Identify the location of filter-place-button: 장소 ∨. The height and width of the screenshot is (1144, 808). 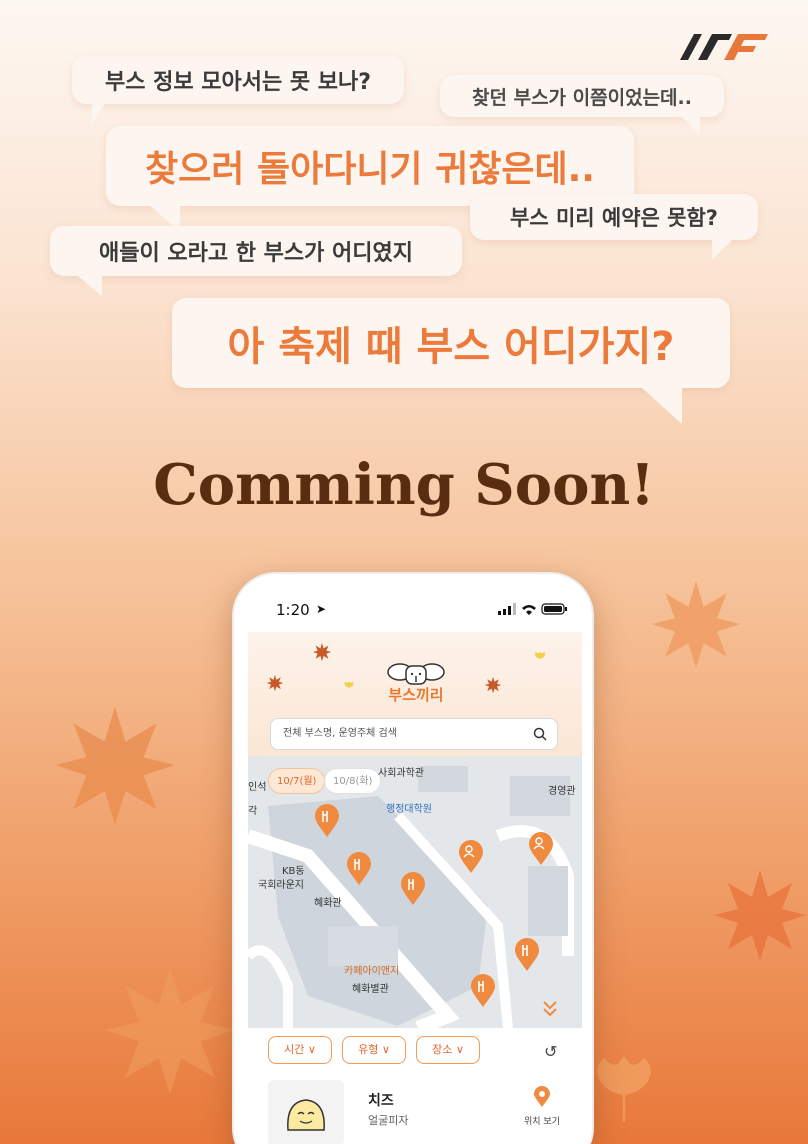
(448, 1050).